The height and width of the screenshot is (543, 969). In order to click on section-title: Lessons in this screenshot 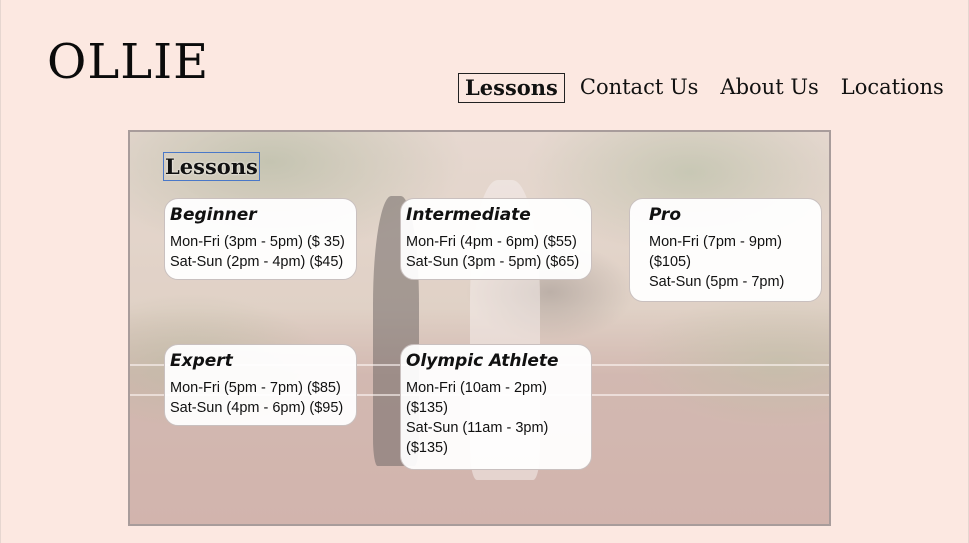, I will do `click(211, 167)`.